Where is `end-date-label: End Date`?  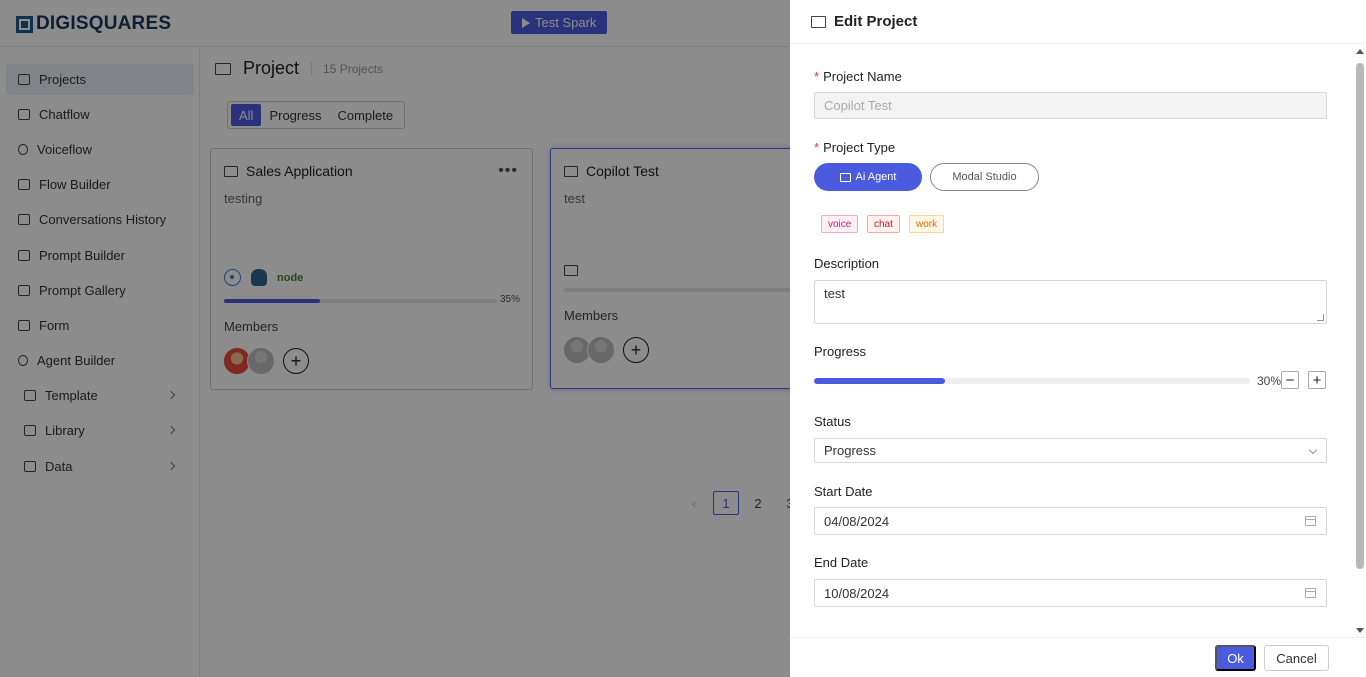
end-date-label: End Date is located at coordinates (841, 562).